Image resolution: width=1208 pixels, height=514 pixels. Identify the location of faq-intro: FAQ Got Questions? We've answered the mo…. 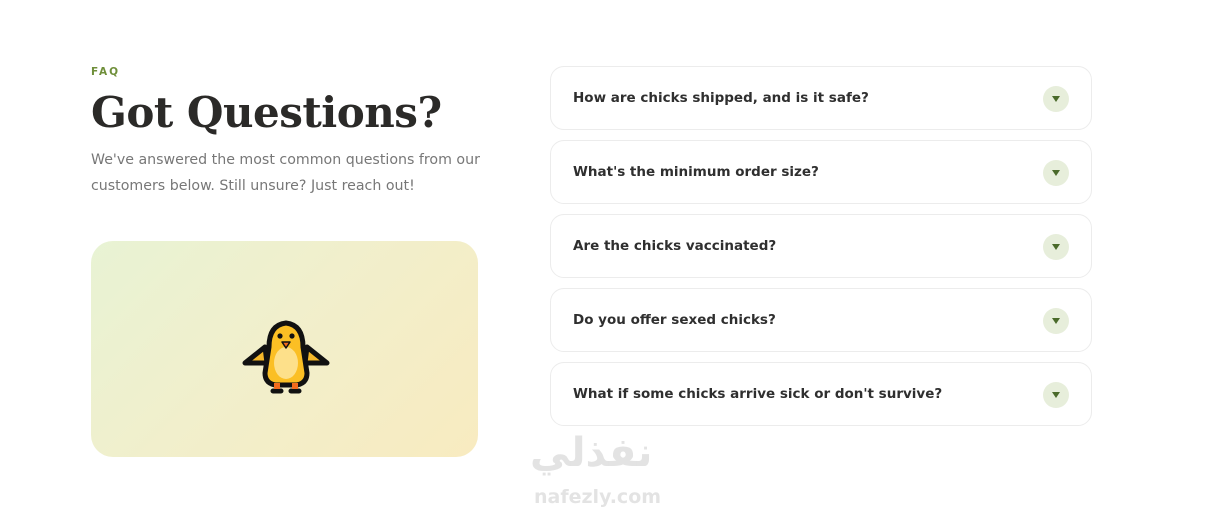
(291, 132).